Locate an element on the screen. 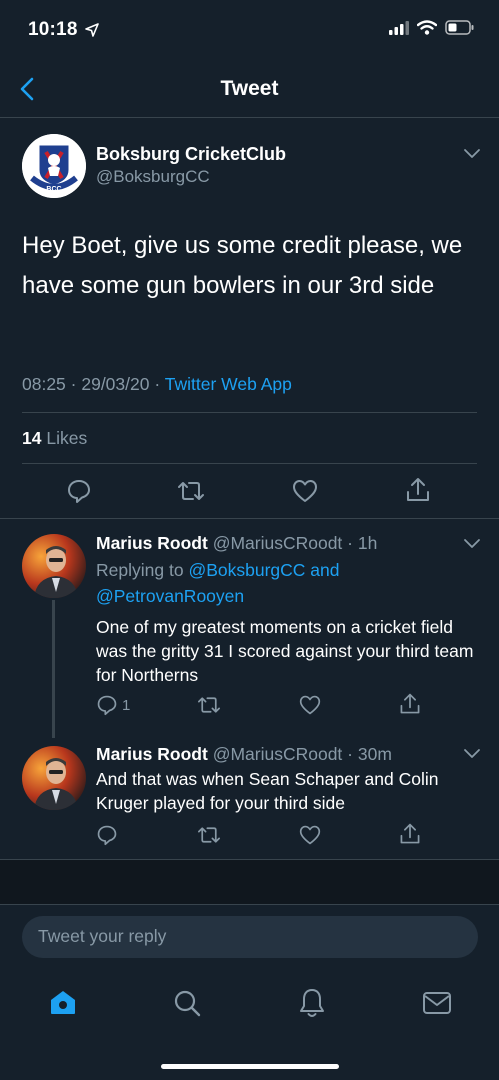 This screenshot has width=499, height=1080. share-button is located at coordinates (418, 490).